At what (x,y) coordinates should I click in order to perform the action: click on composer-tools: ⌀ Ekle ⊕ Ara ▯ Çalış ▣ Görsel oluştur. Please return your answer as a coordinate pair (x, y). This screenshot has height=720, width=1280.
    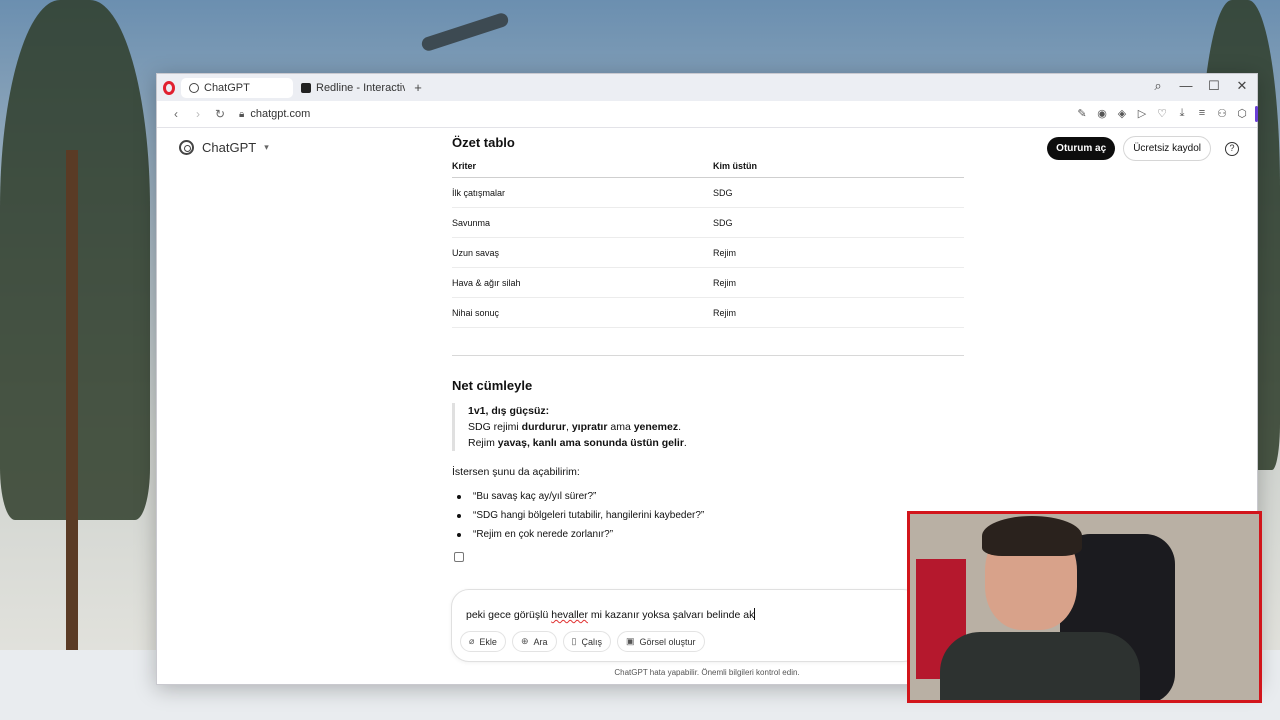
    Looking at the image, I should click on (582, 641).